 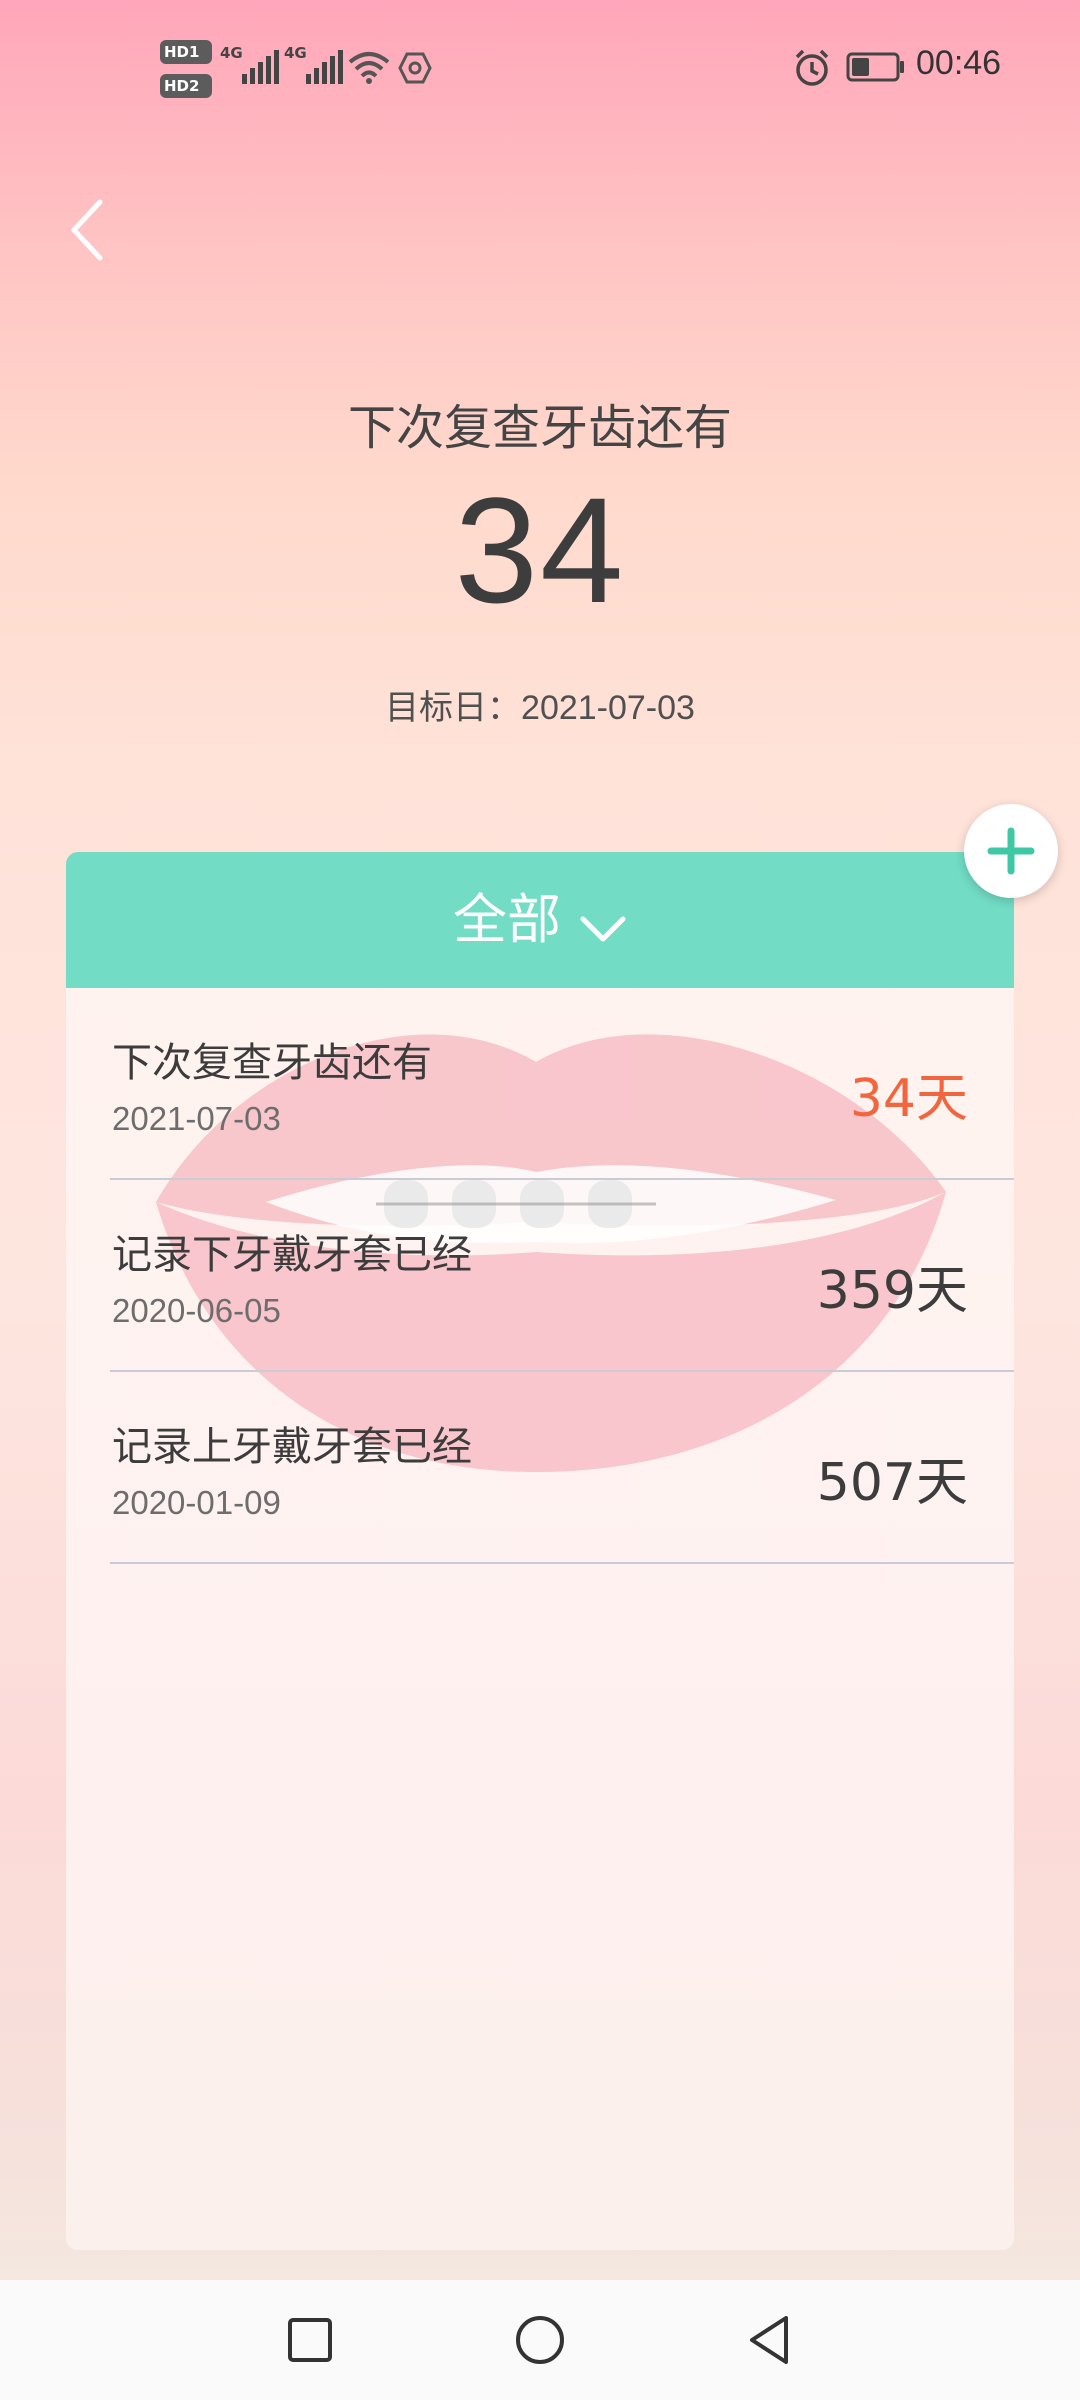 What do you see at coordinates (959, 63) in the screenshot?
I see `clock: 00:46` at bounding box center [959, 63].